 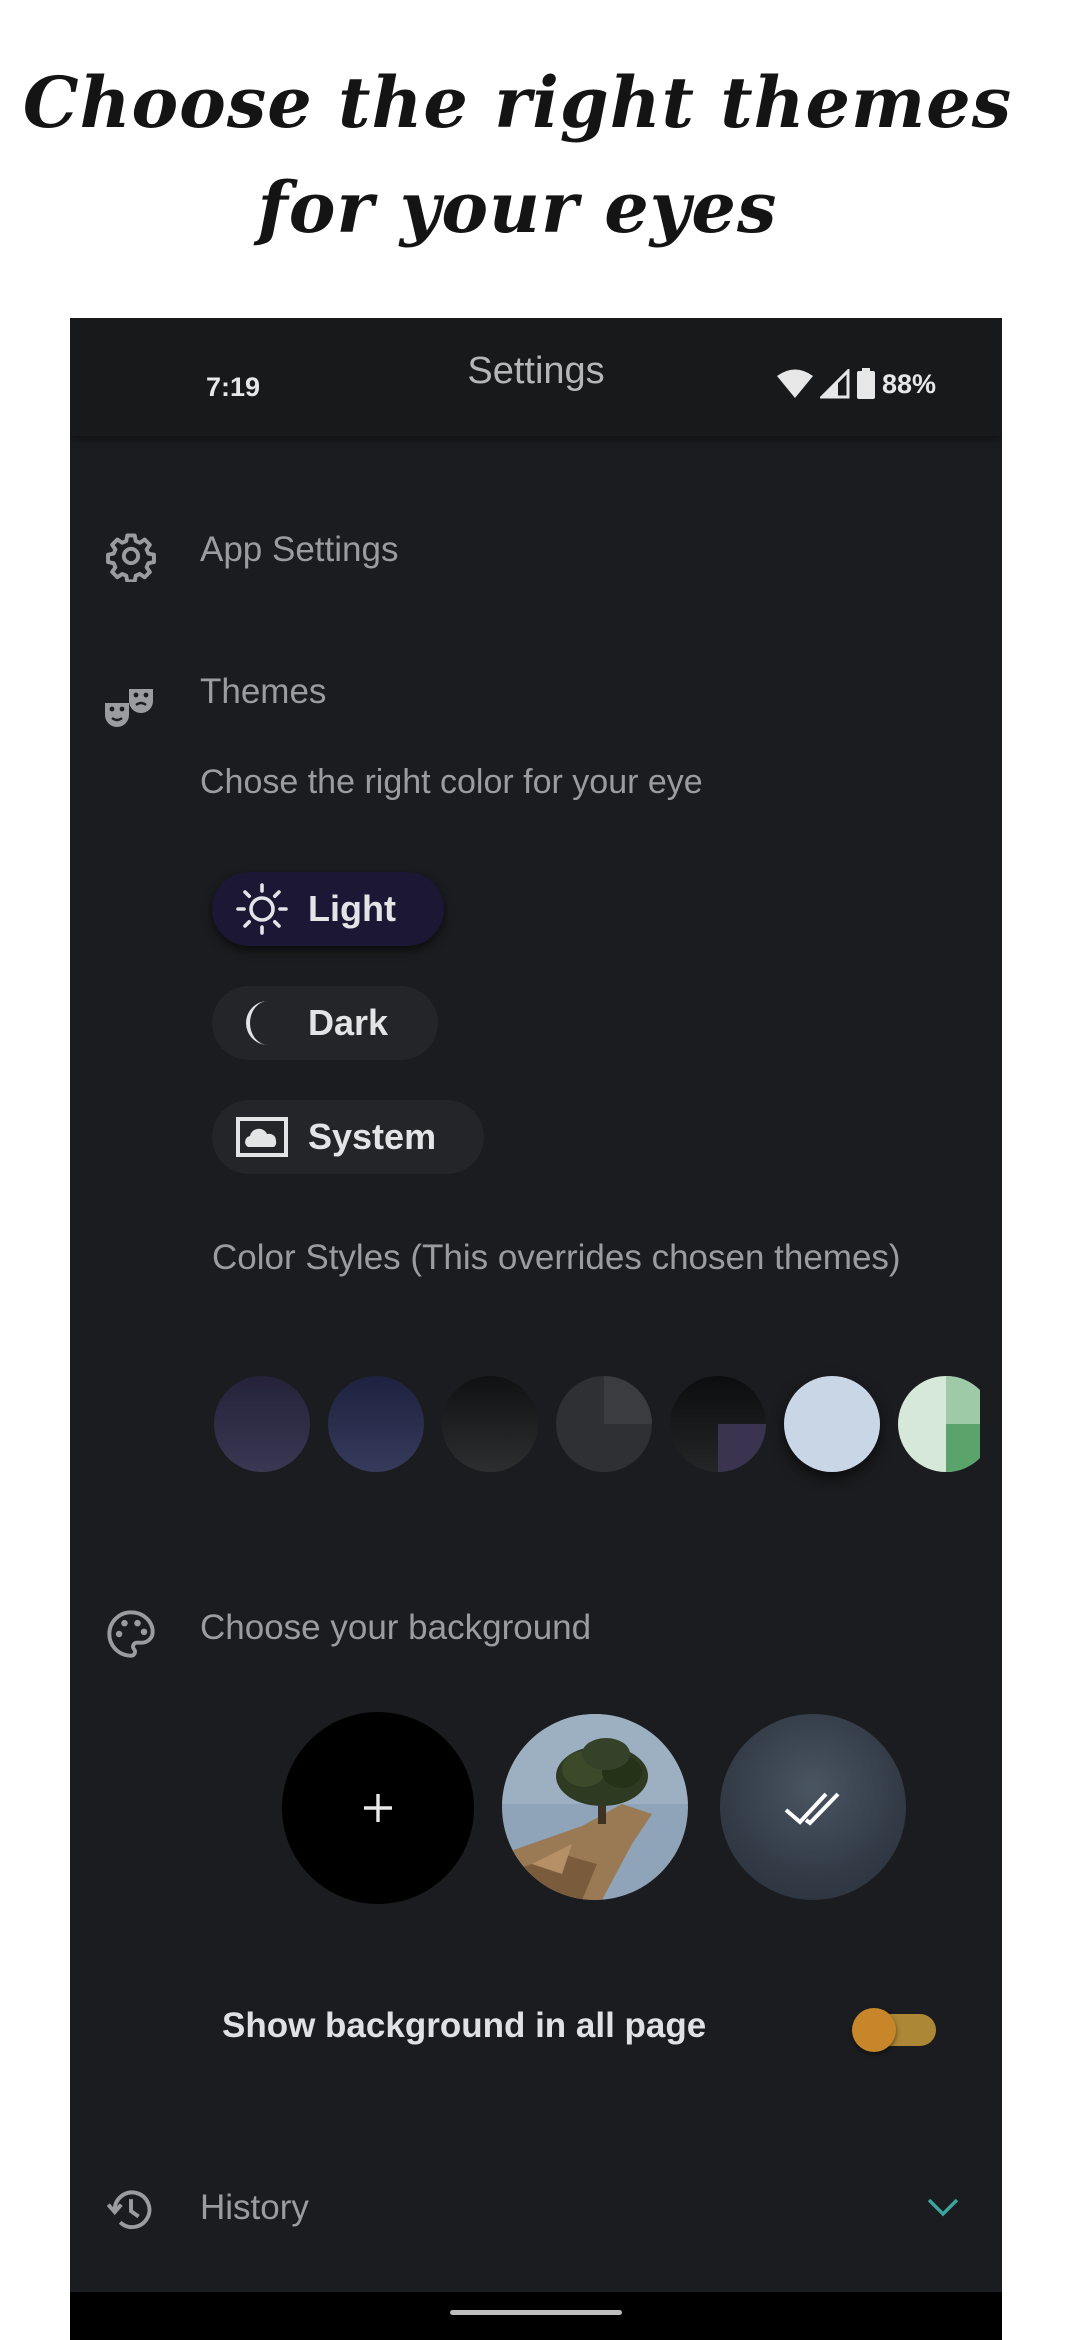 I want to click on theater-masks-icon, so click(x=129, y=708).